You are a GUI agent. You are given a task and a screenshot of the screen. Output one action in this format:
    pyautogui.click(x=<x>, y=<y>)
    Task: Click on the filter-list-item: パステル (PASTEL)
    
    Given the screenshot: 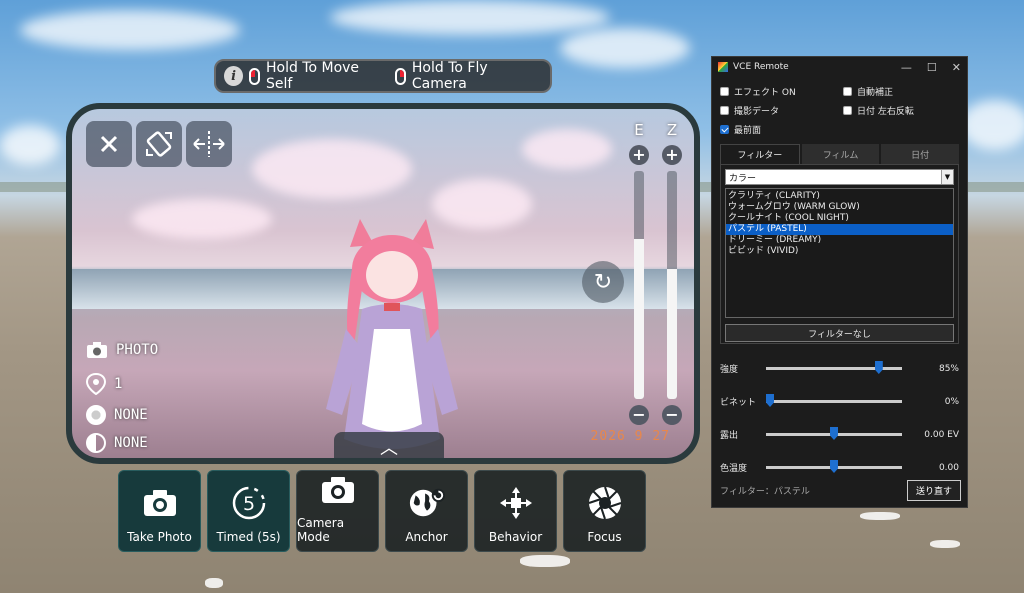 What is the action you would take?
    pyautogui.click(x=839, y=229)
    